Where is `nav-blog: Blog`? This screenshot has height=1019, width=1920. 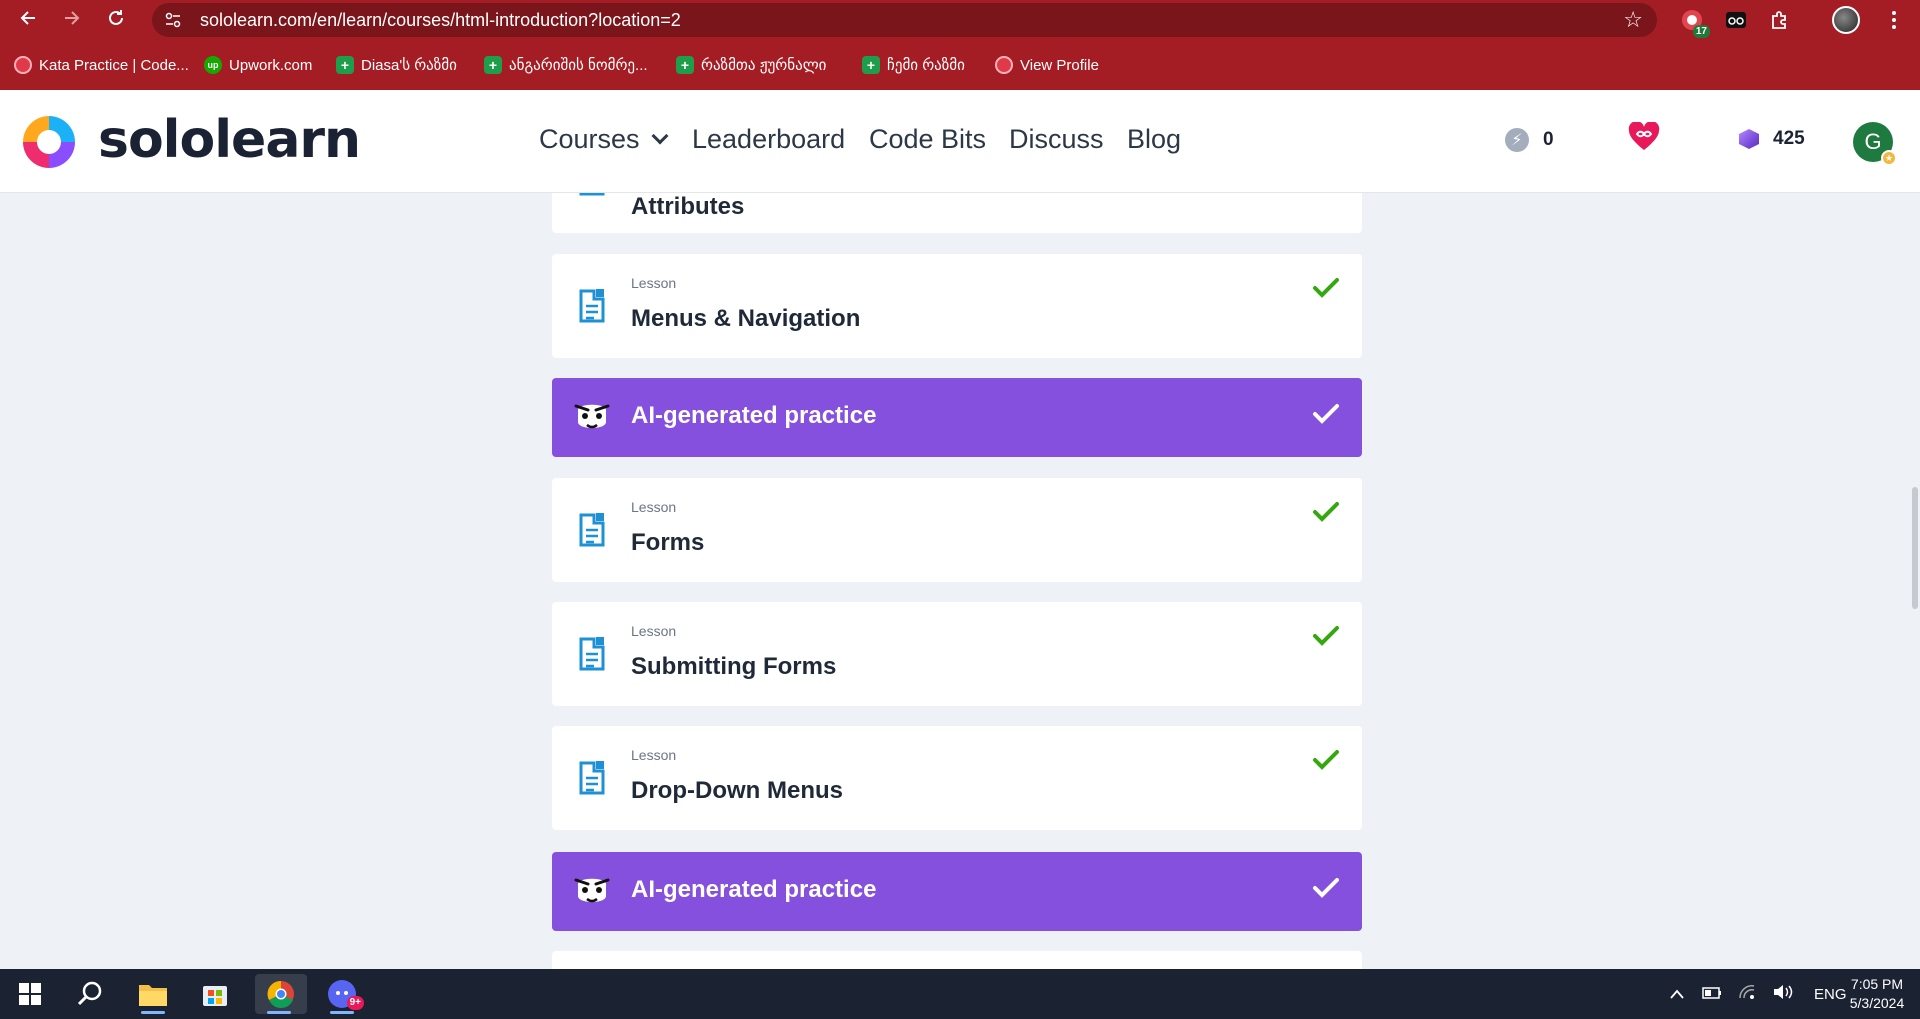
nav-blog: Blog is located at coordinates (1154, 139).